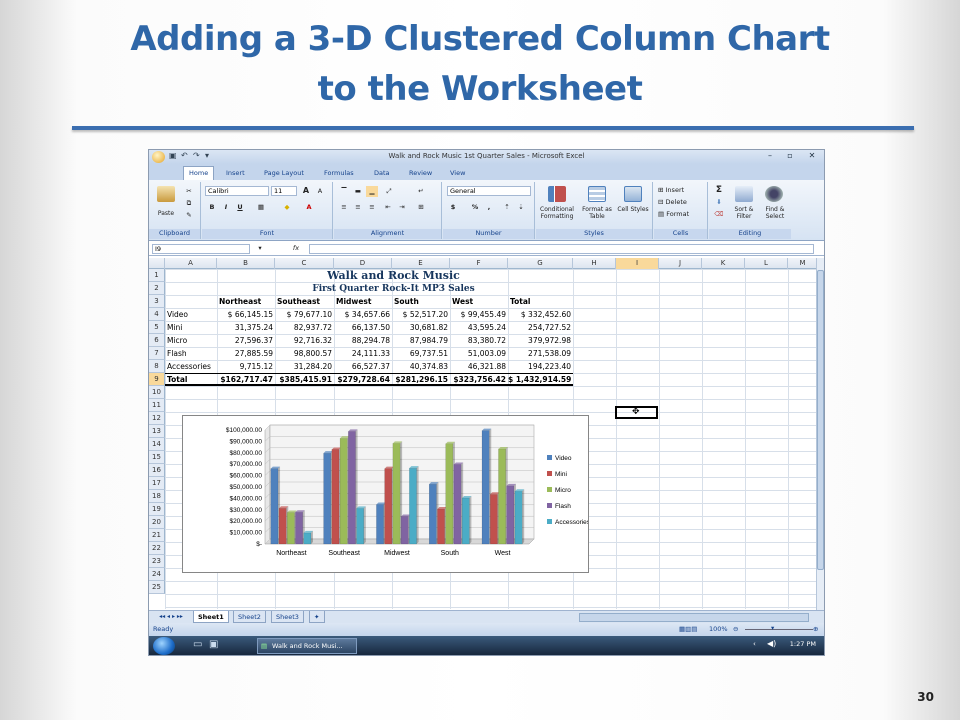  I want to click on italic-button: I, so click(226, 207).